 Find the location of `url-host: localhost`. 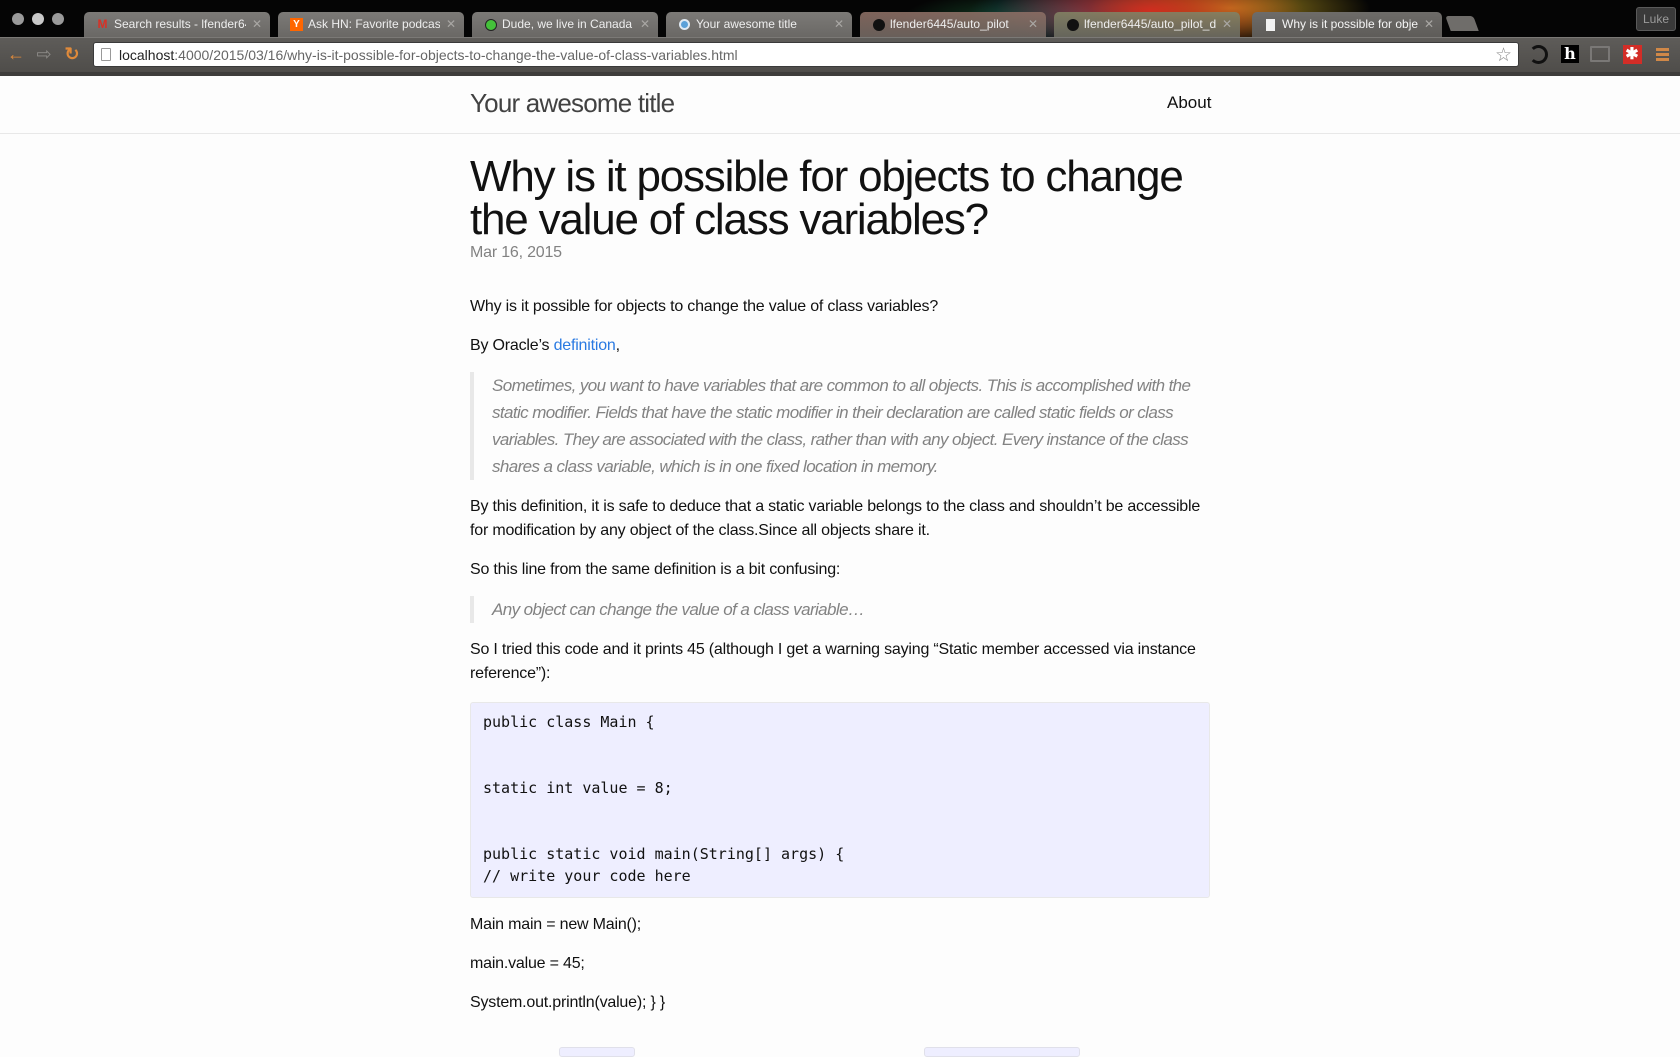

url-host: localhost is located at coordinates (147, 54).